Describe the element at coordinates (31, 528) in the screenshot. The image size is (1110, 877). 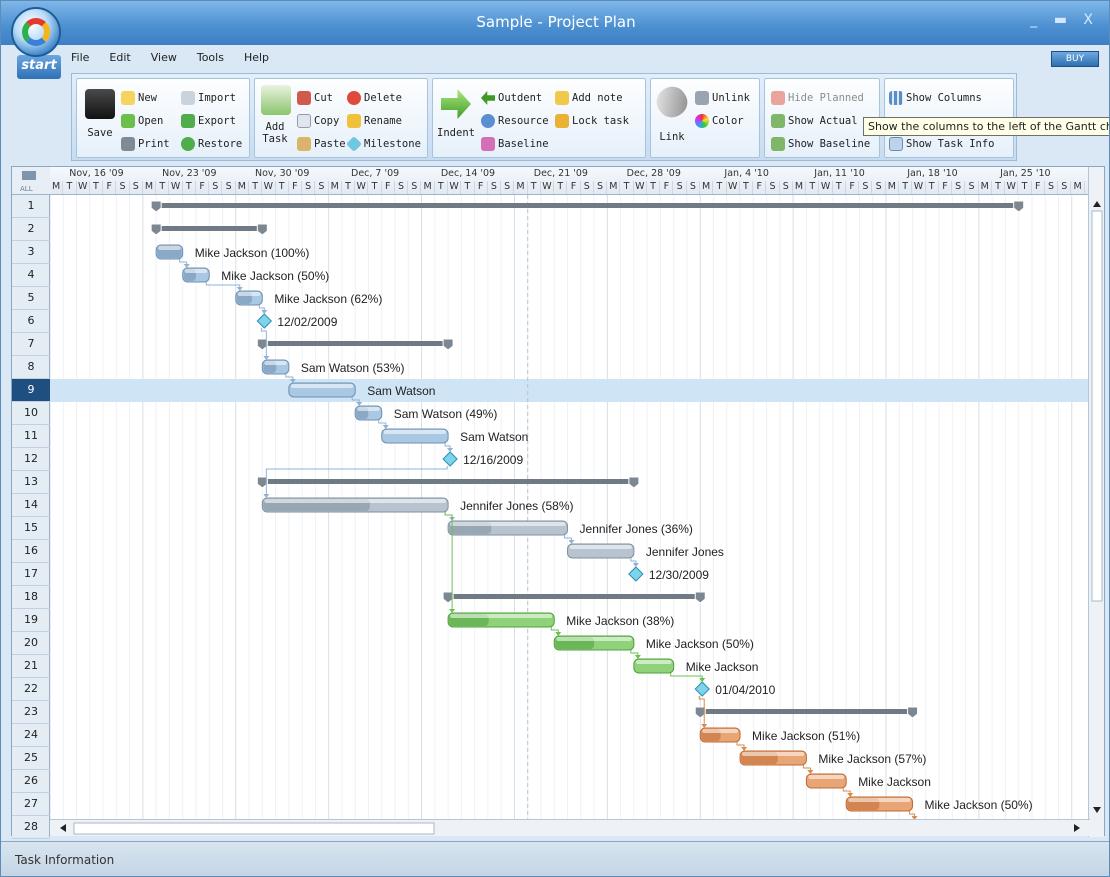
I see `row-number: 15` at that location.